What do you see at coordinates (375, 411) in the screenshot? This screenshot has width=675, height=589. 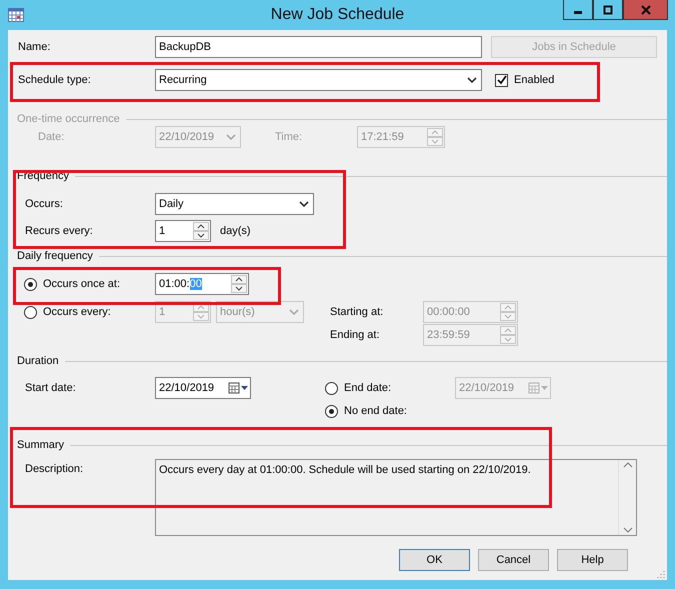 I see `radio-label: No end date:` at bounding box center [375, 411].